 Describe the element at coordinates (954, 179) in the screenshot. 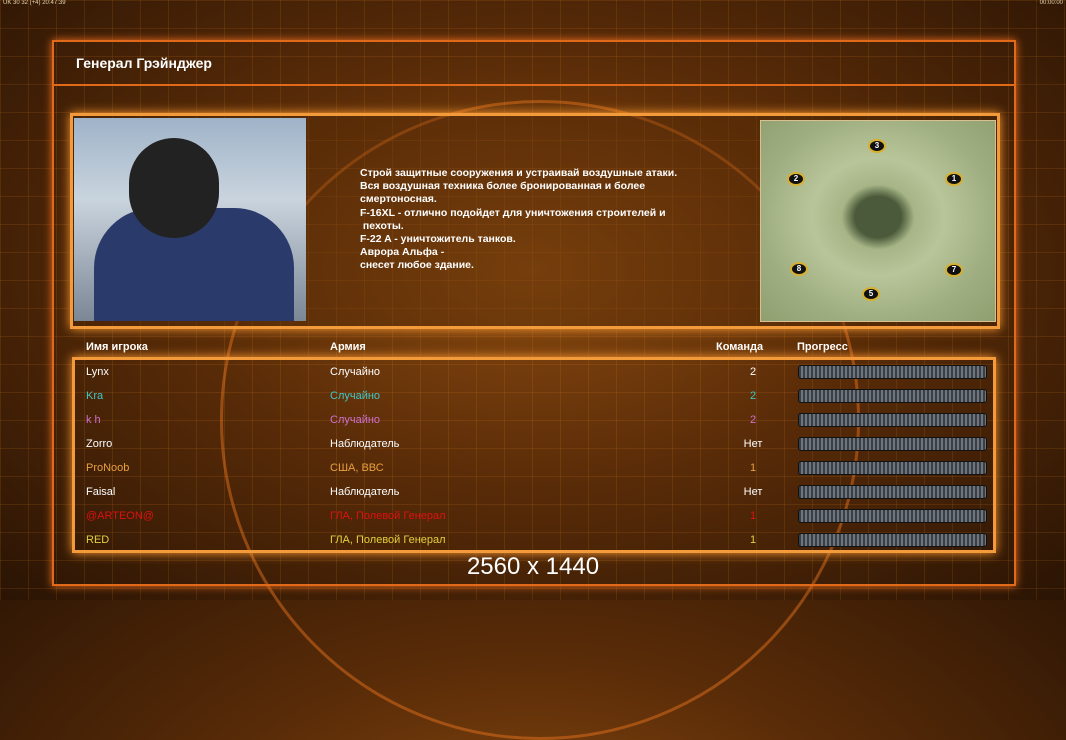

I see `start-position: 1` at that location.